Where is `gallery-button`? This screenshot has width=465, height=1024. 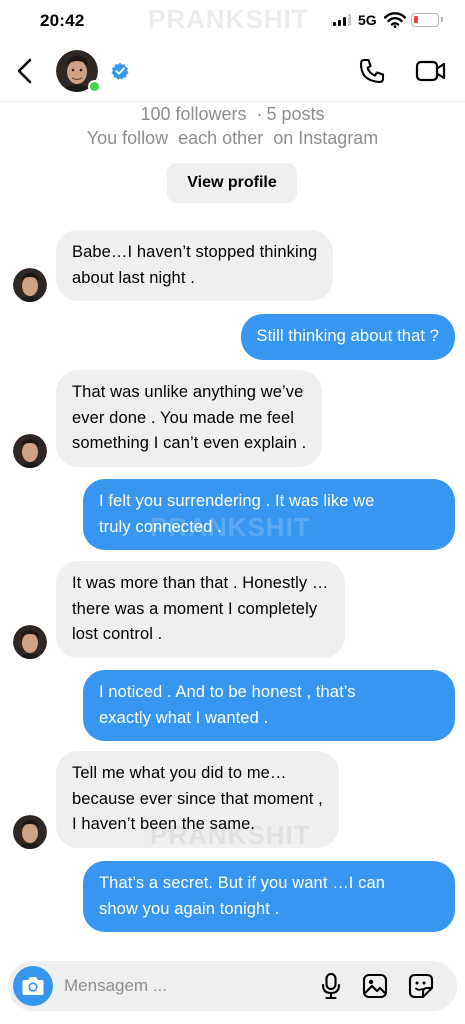
gallery-button is located at coordinates (375, 986).